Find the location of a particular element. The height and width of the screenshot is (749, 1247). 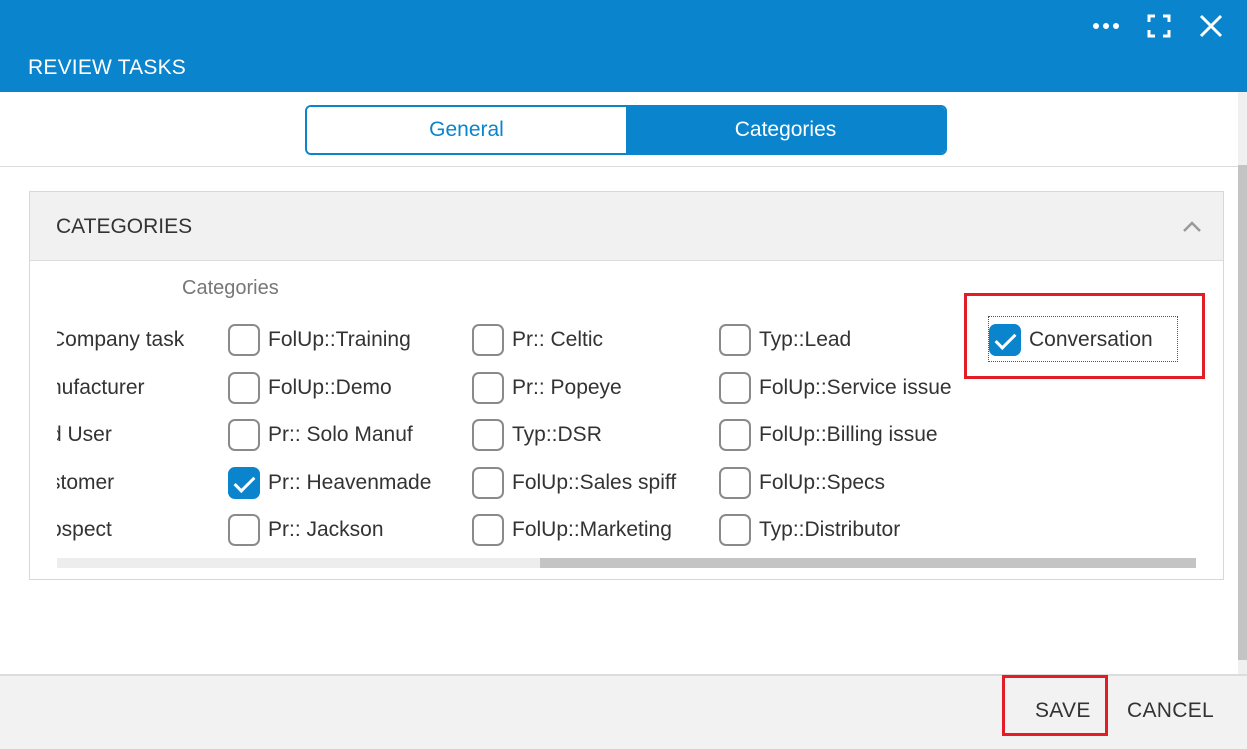

category-item: FolUp::Demo is located at coordinates (310, 388).